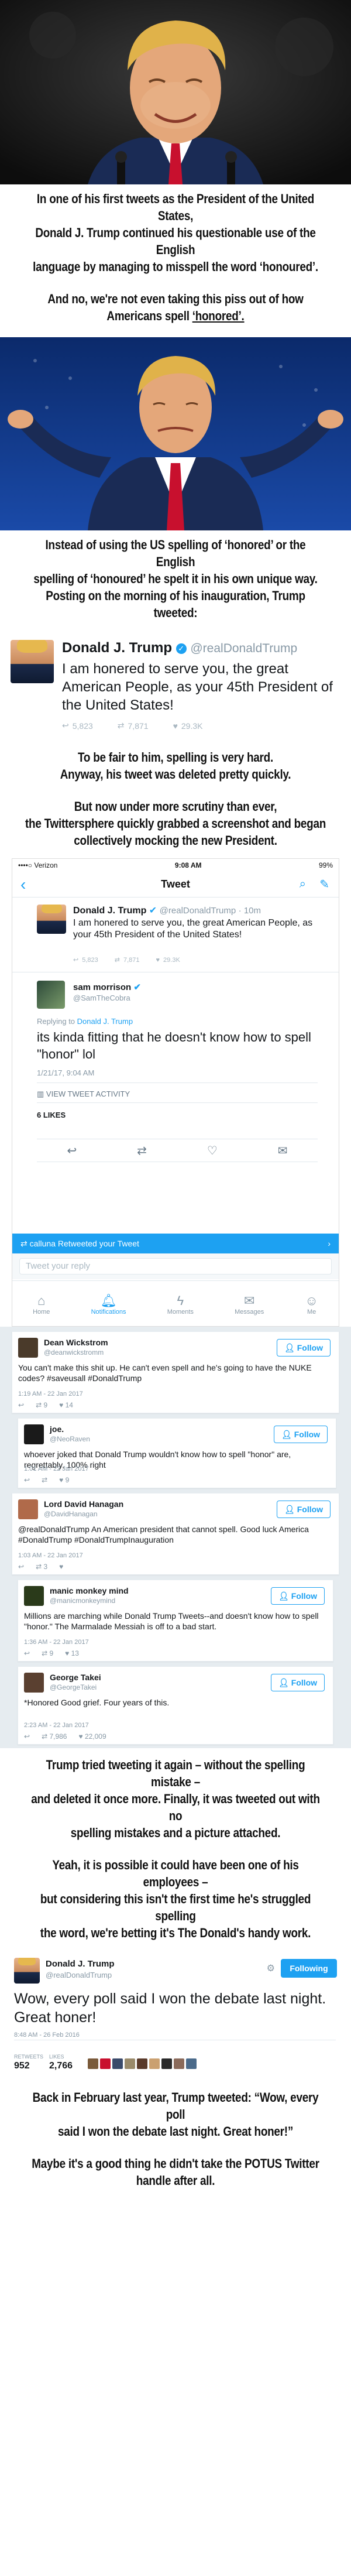  Describe the element at coordinates (175, 1243) in the screenshot. I see `retweet-notification-bar: ⇄ calluna Retweeted your Tweet ›` at that location.